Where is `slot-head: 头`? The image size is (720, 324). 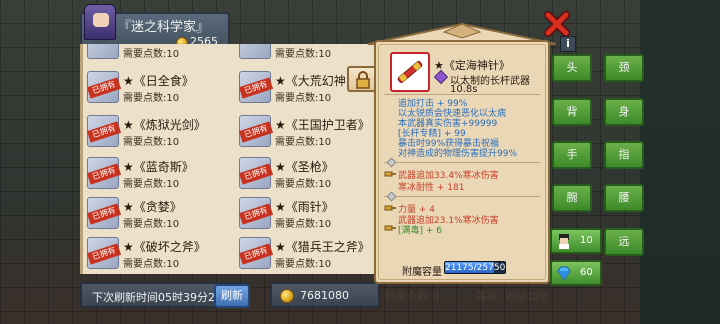
slot-head: 头 is located at coordinates (572, 68).